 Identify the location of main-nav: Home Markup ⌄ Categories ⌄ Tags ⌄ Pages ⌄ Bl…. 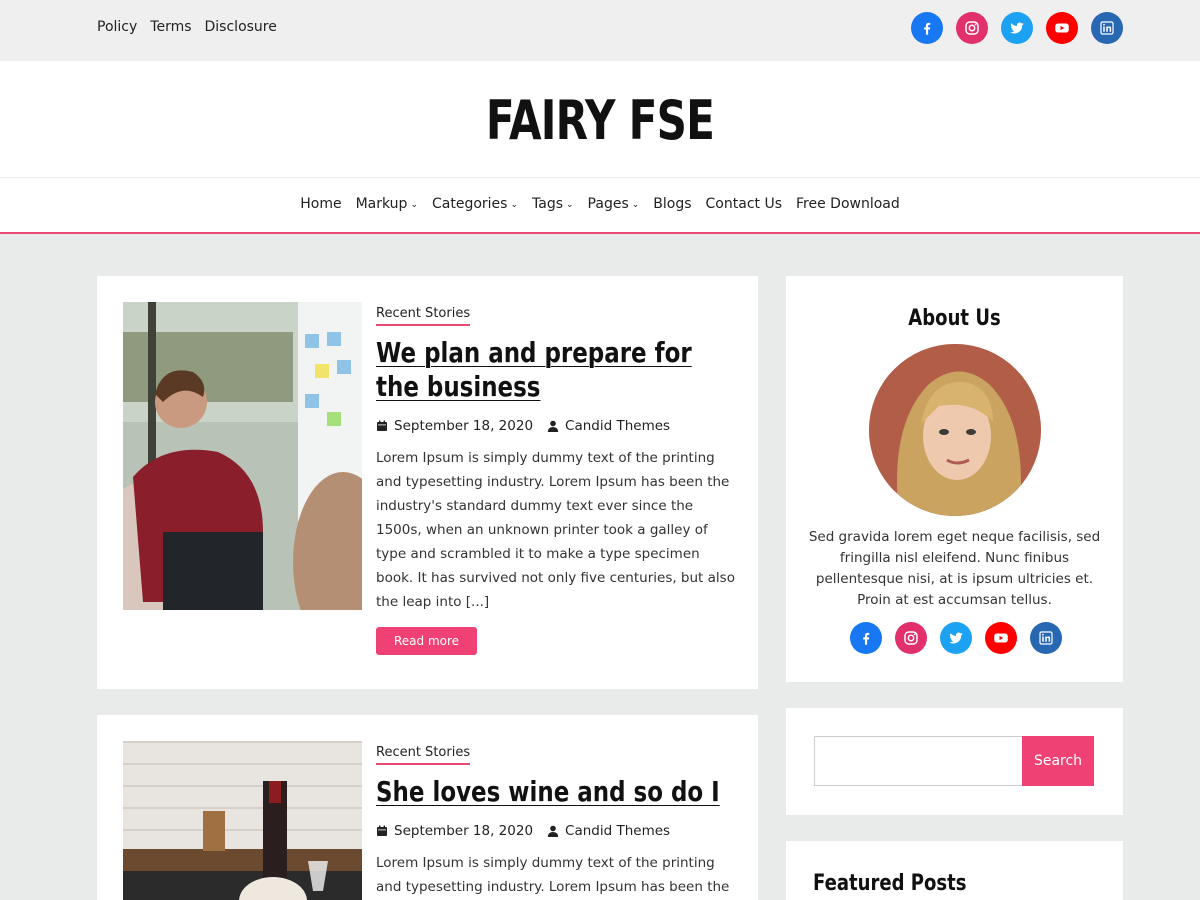
(600, 206).